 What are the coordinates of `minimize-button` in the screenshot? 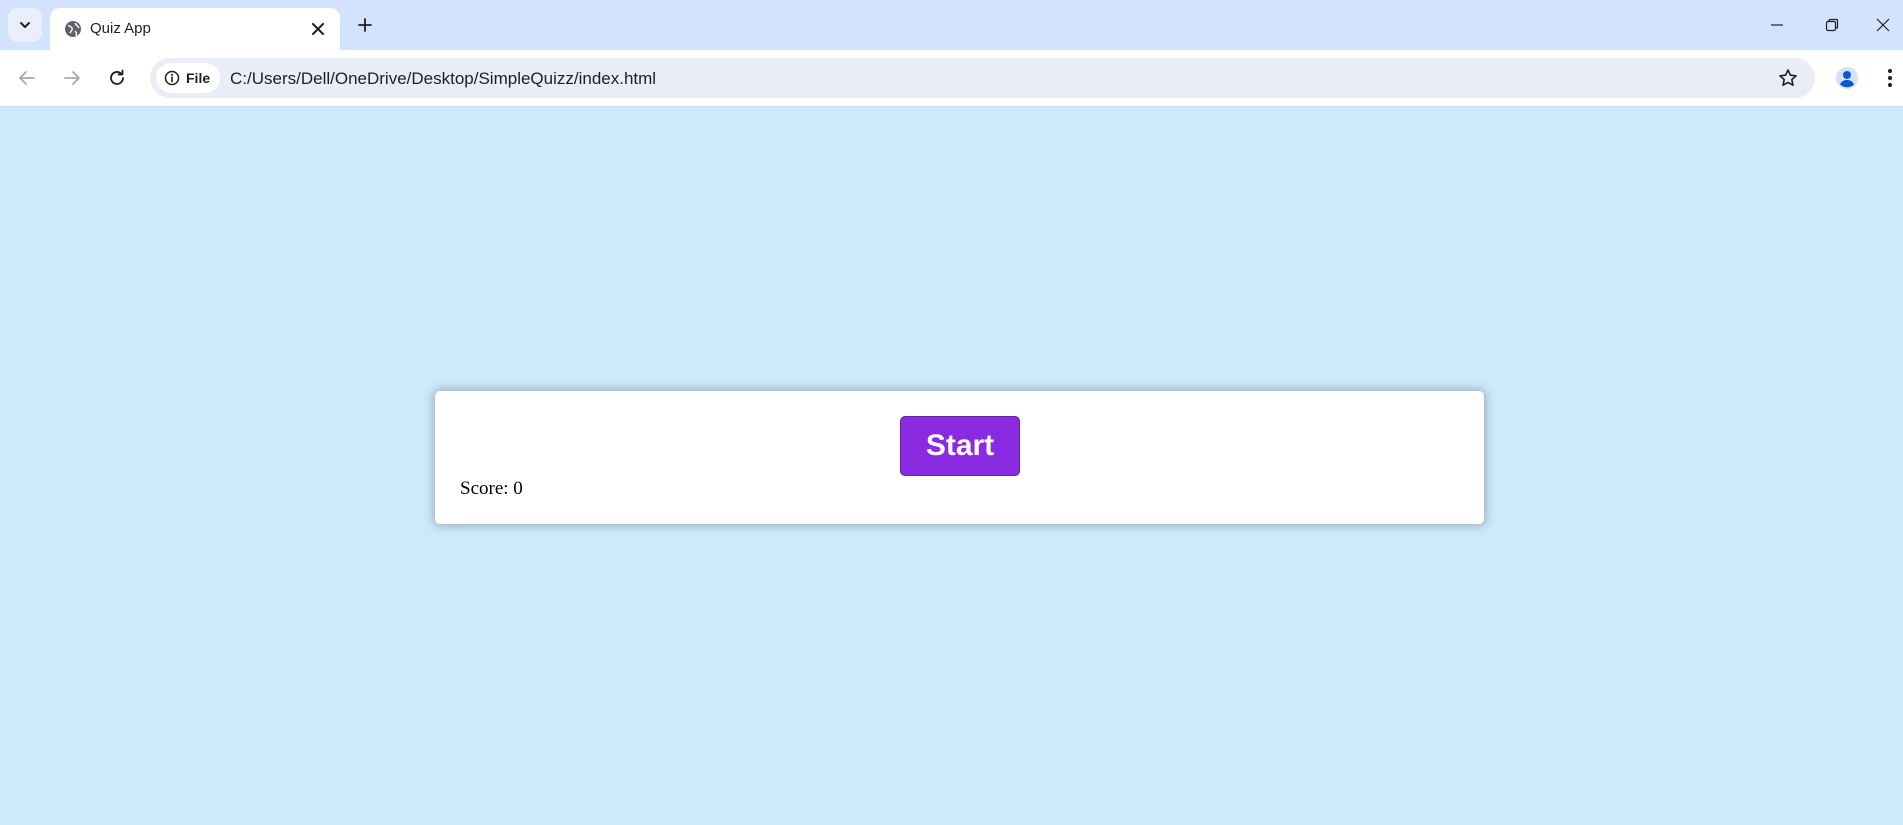 It's located at (1777, 25).